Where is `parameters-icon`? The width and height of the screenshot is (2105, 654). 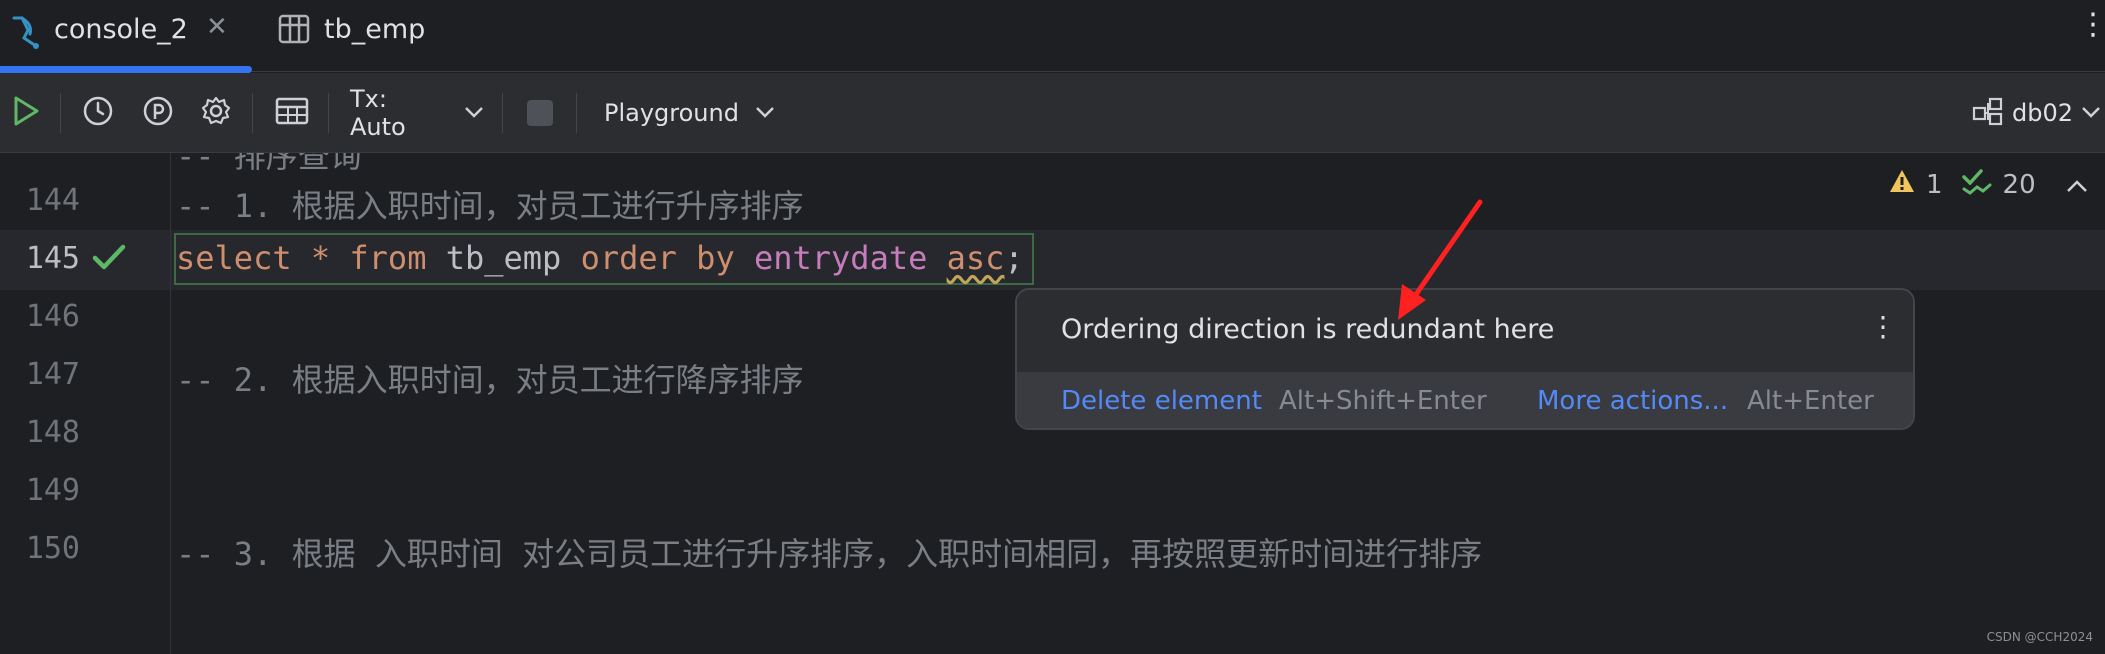 parameters-icon is located at coordinates (158, 113).